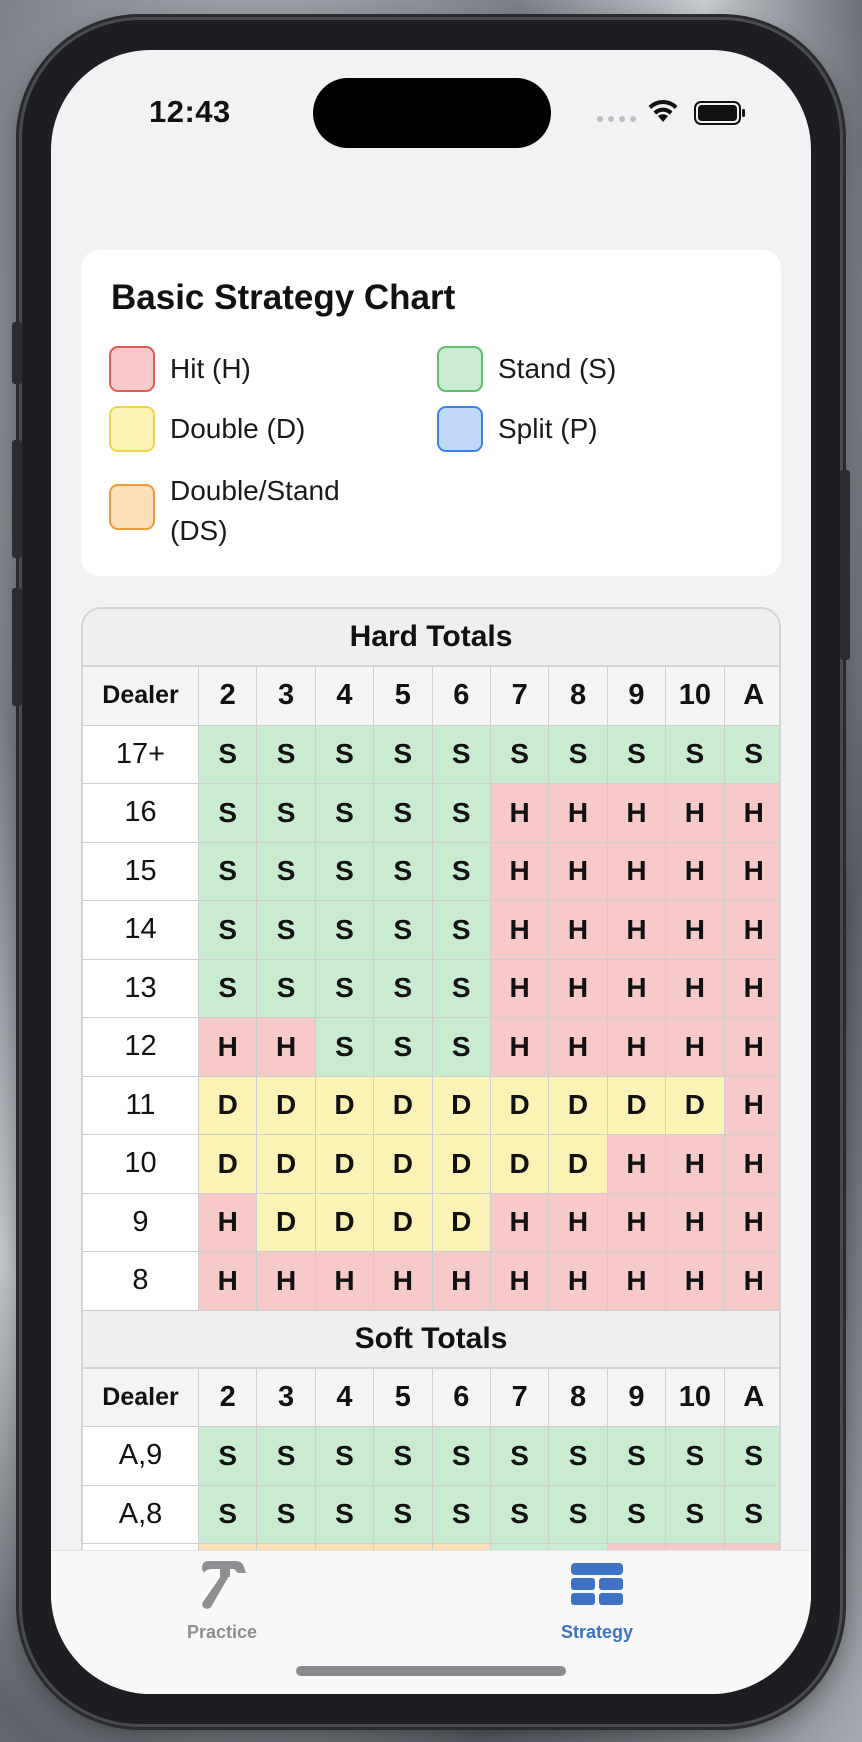 The height and width of the screenshot is (1742, 862). Describe the element at coordinates (141, 1164) in the screenshot. I see `player-hand-label: 10` at that location.